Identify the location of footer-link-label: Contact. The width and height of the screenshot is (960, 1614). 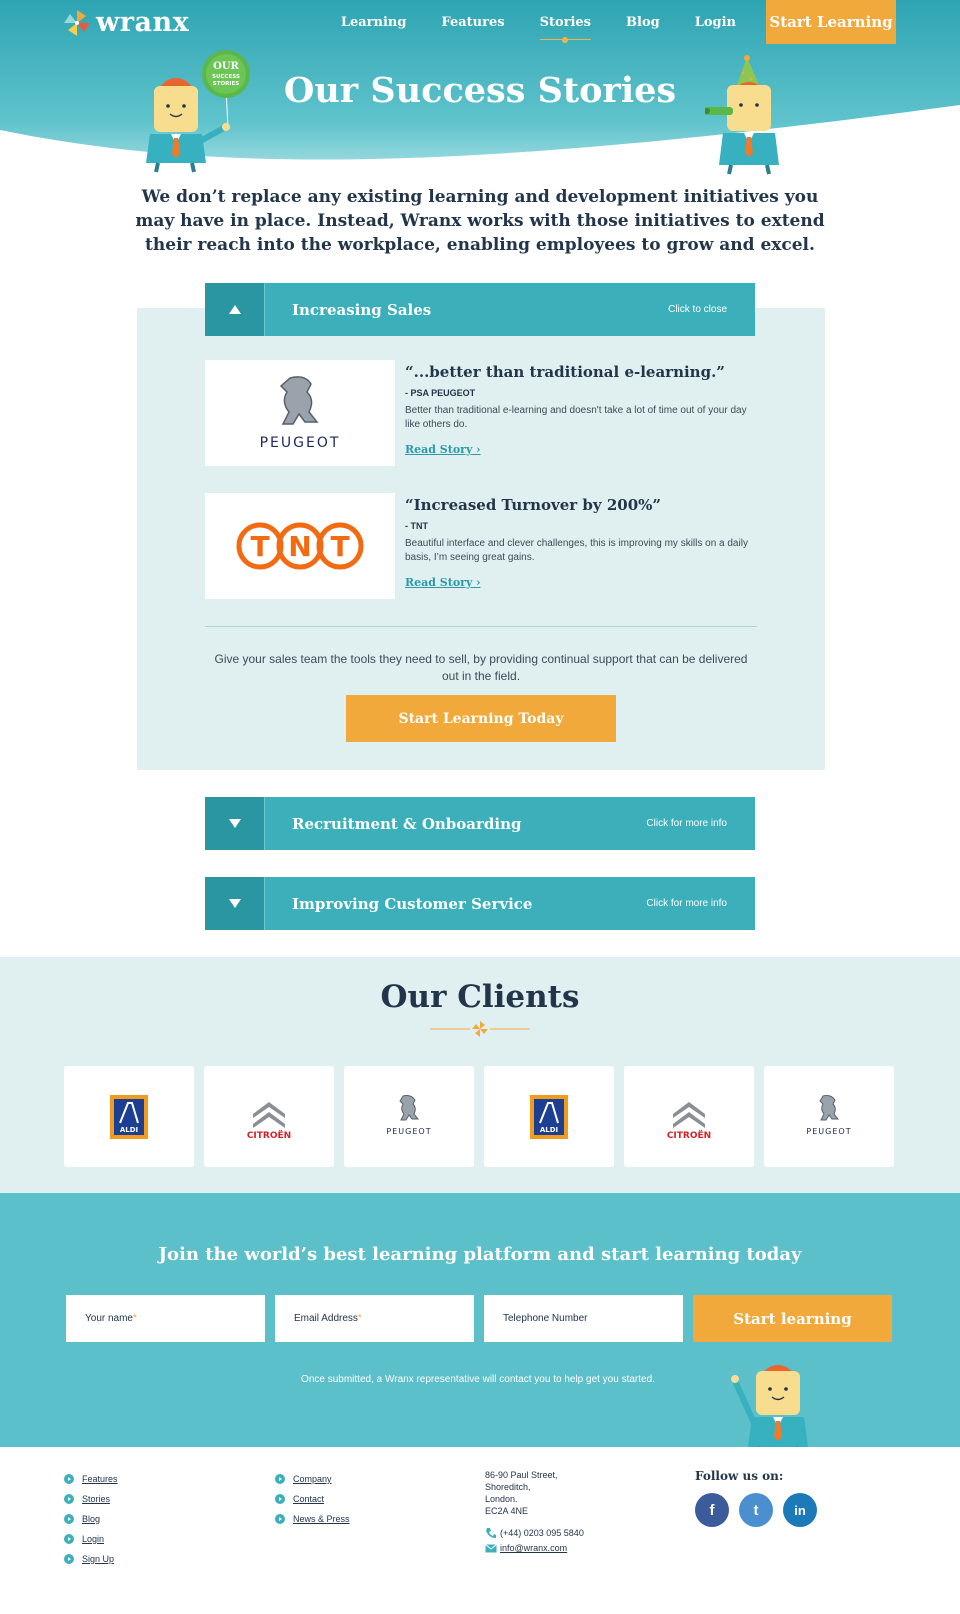
(309, 1499).